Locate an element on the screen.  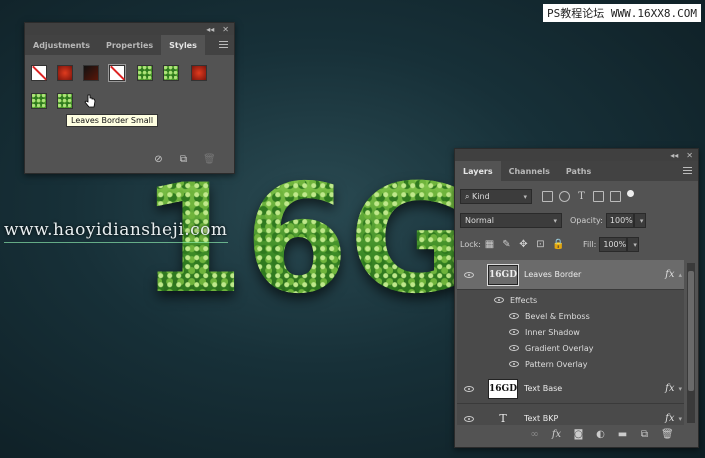
chevron-up-icon: ▴ is located at coordinates (680, 275).